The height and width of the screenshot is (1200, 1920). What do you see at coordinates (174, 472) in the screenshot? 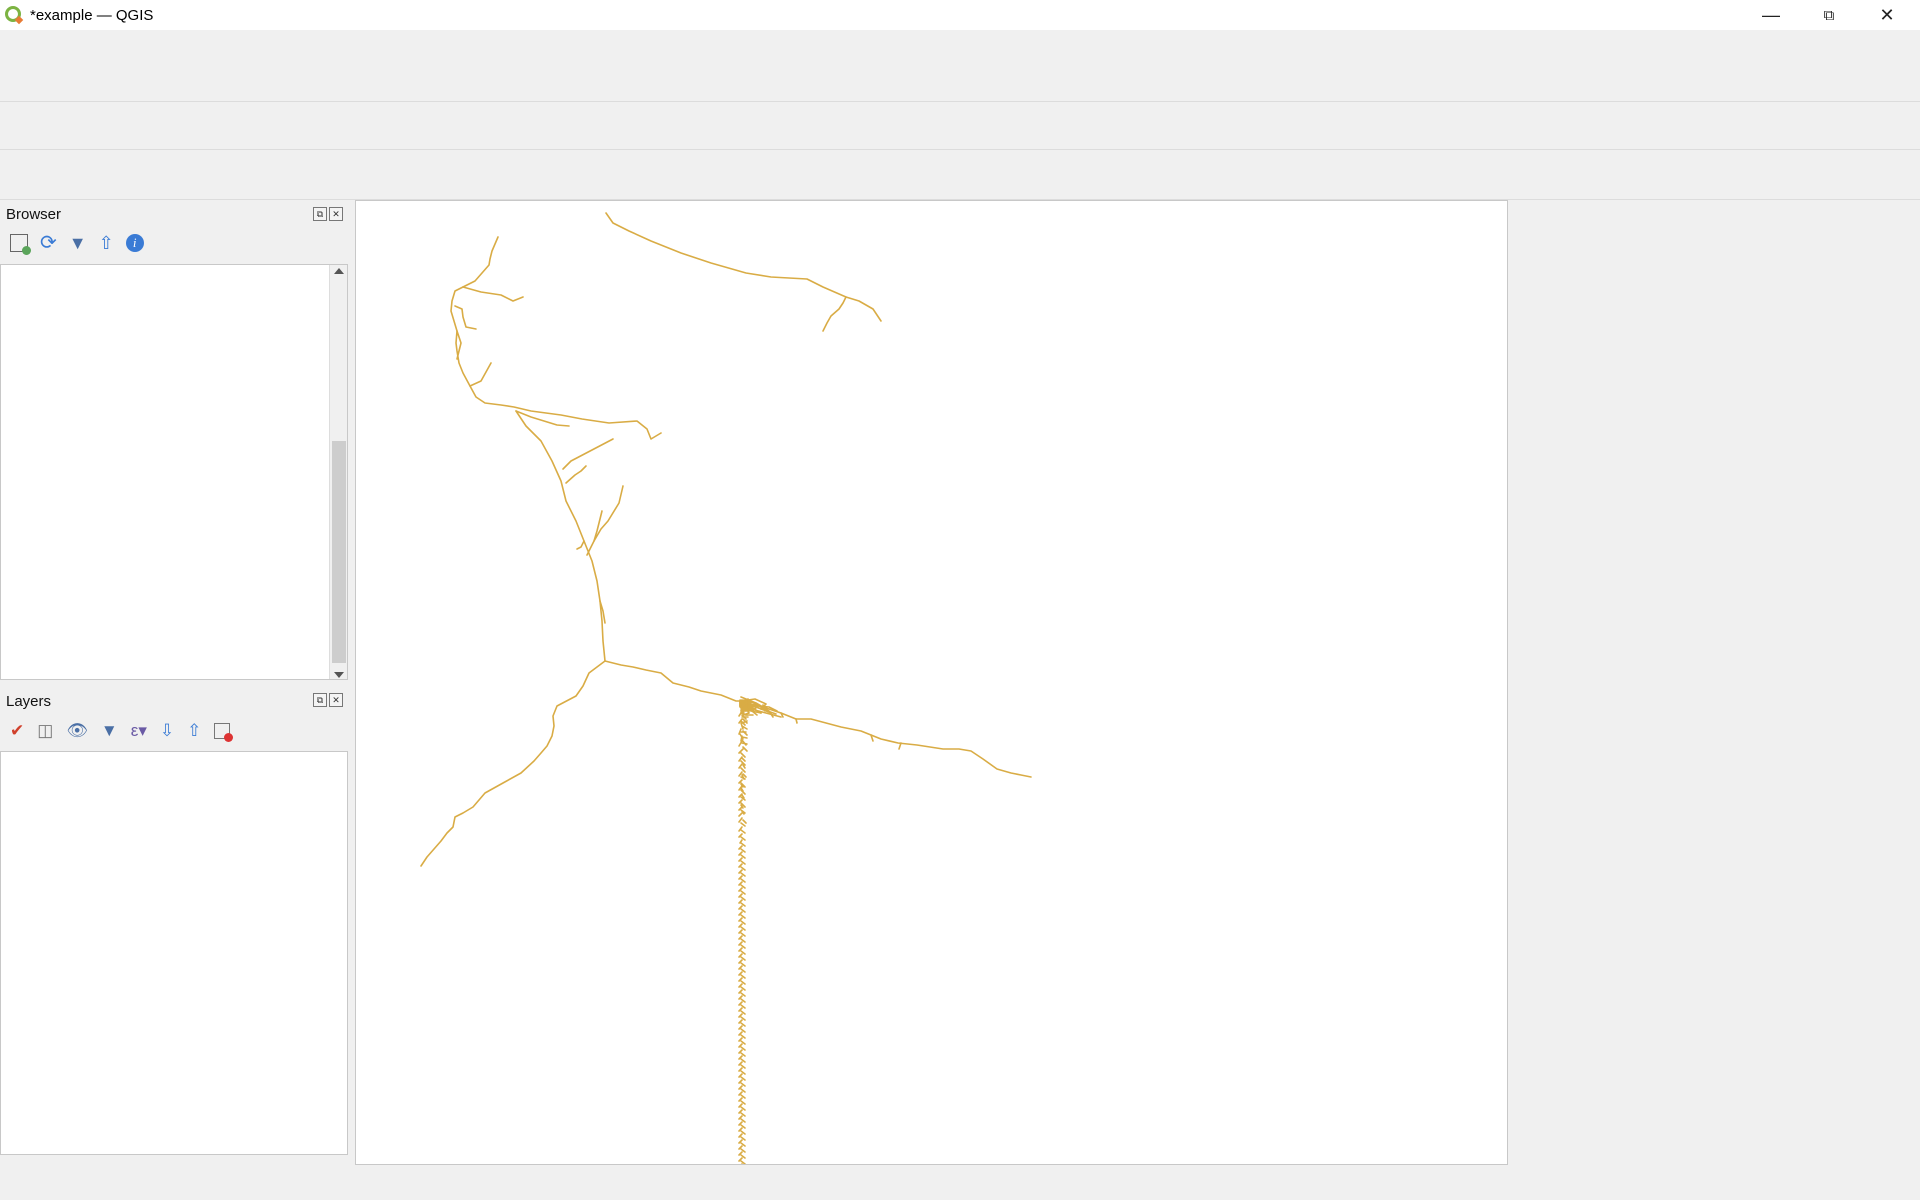
I see `browser-tree` at bounding box center [174, 472].